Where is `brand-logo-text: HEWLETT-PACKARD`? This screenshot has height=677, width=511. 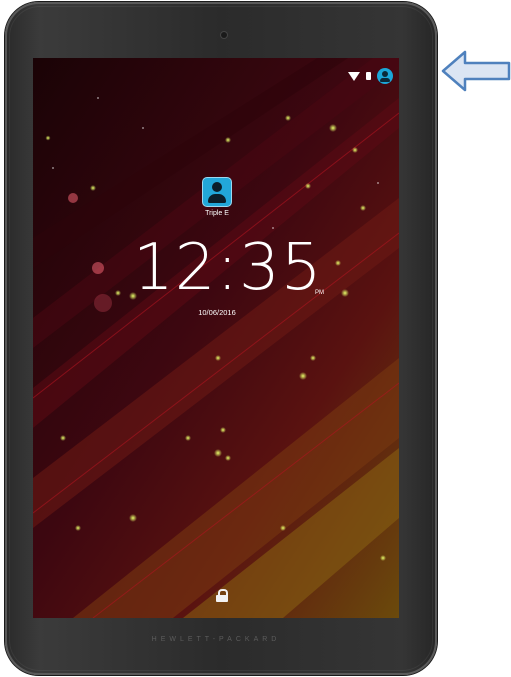
brand-logo-text: HEWLETT-PACKARD is located at coordinates (216, 639).